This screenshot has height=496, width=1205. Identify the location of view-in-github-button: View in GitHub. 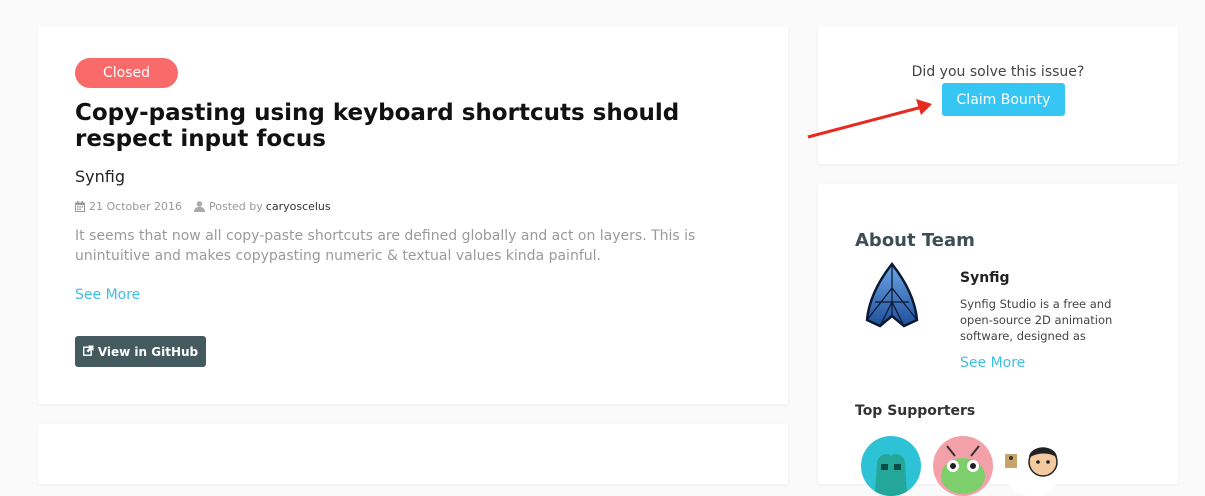
(140, 351).